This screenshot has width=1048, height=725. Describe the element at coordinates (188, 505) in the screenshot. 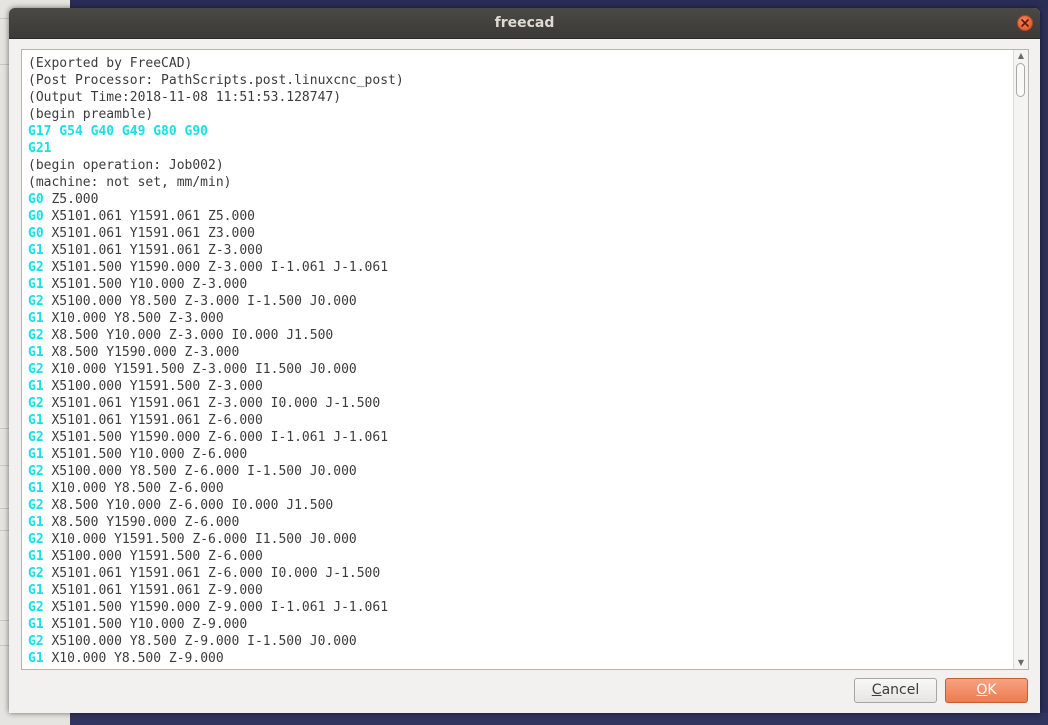

I see `gcode-params: X8.500 Y10.000 Z-6.000 I0.000 J1.500` at that location.